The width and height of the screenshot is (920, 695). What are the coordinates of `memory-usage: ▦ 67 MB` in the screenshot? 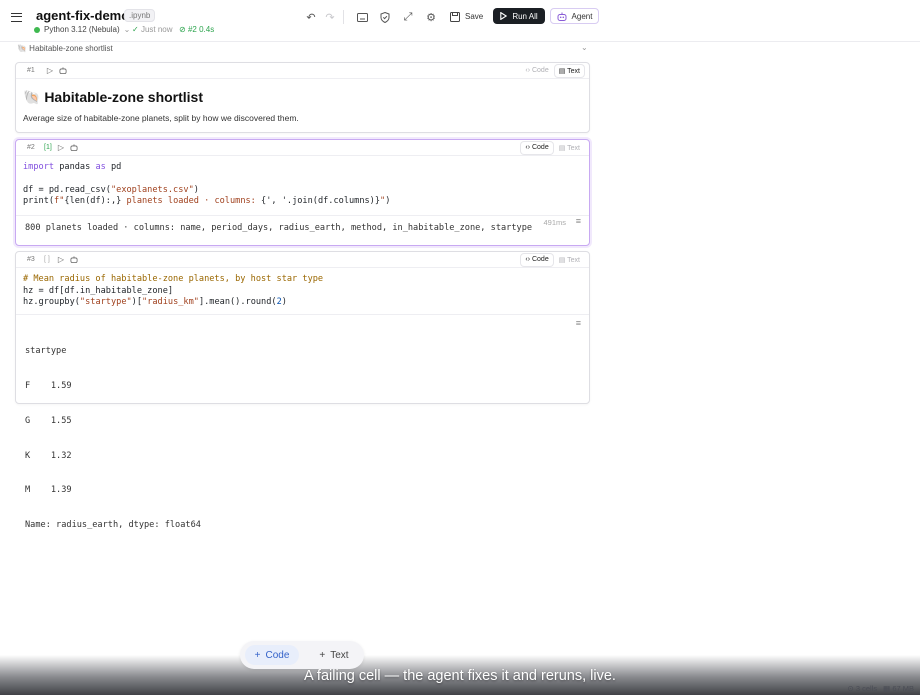 It's located at (898, 688).